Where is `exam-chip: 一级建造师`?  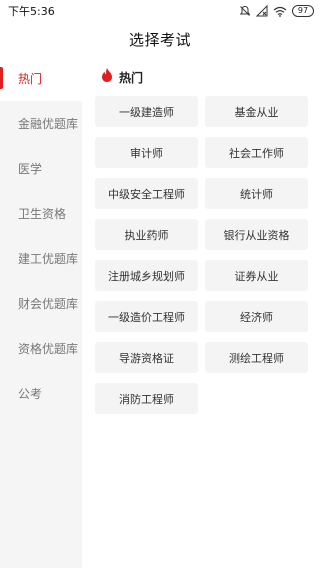
exam-chip: 一级建造师 is located at coordinates (146, 111).